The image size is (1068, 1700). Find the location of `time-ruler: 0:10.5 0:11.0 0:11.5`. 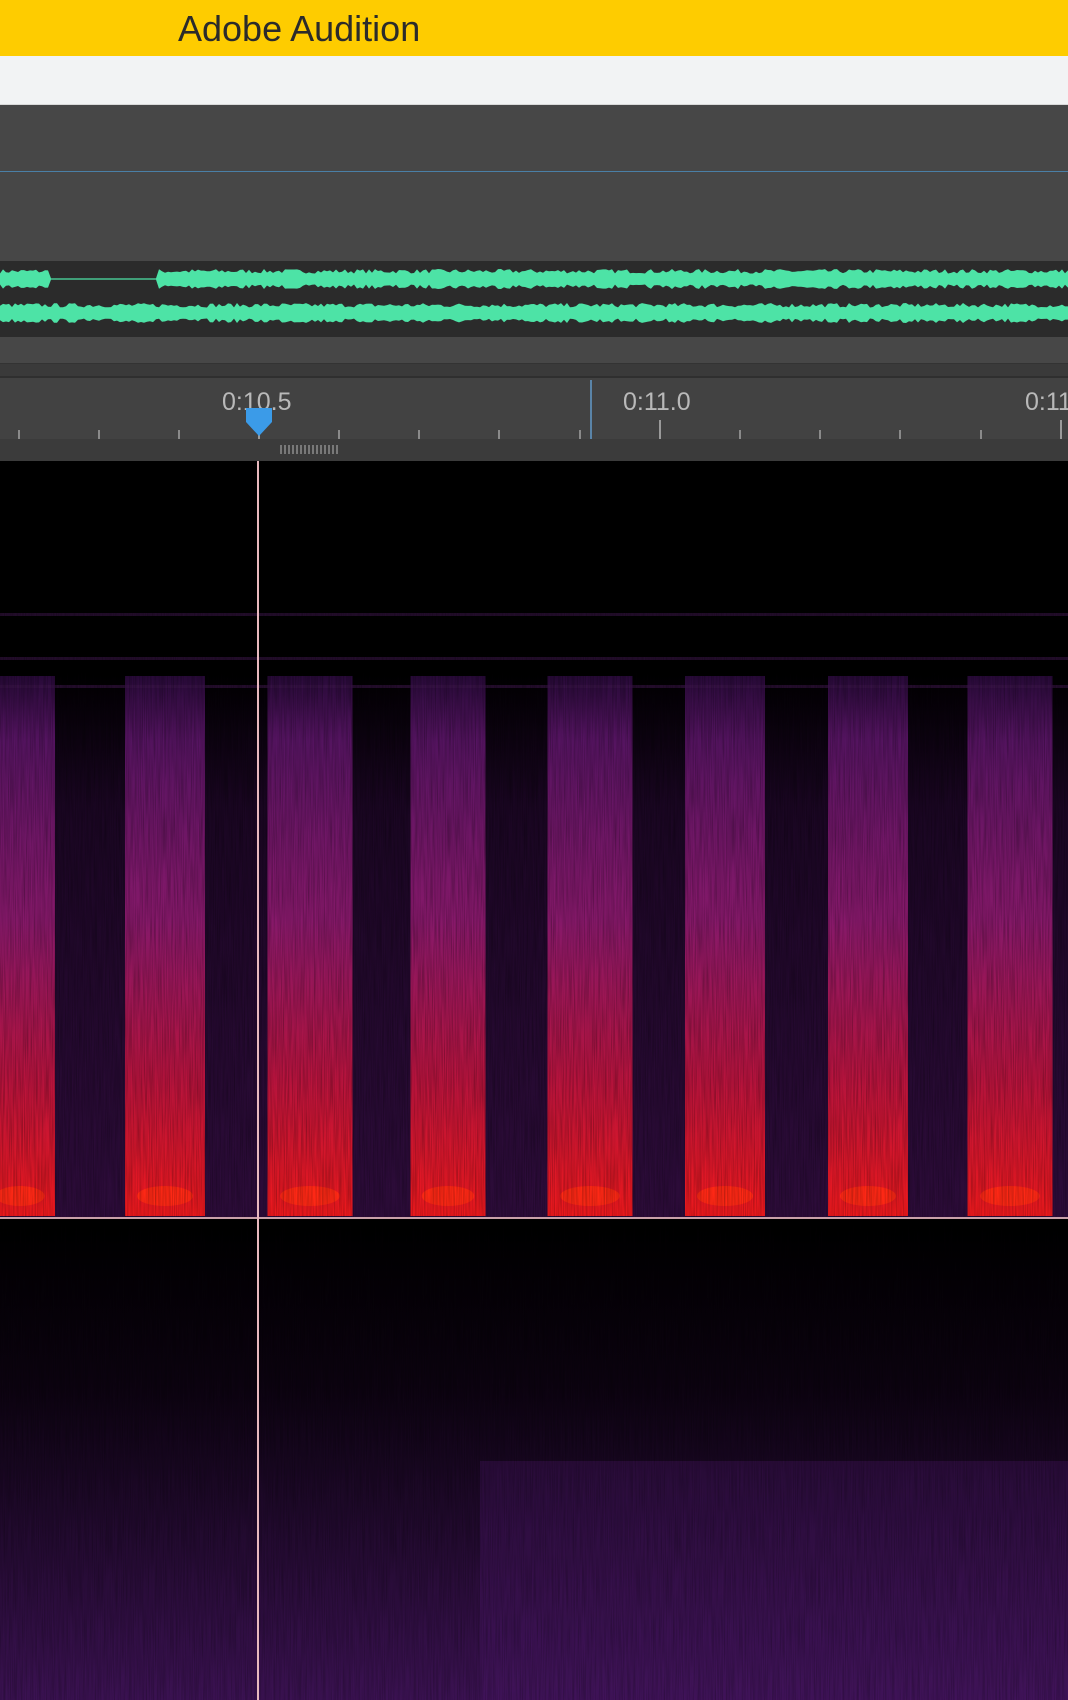

time-ruler: 0:10.5 0:11.0 0:11.5 is located at coordinates (534, 408).